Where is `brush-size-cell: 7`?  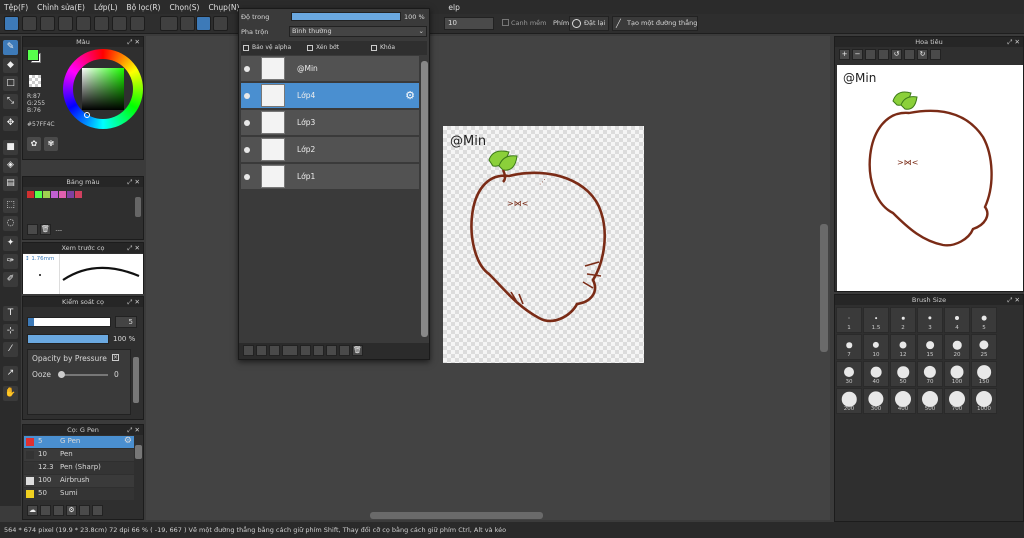
brush-size-cell: 7 is located at coordinates (849, 347).